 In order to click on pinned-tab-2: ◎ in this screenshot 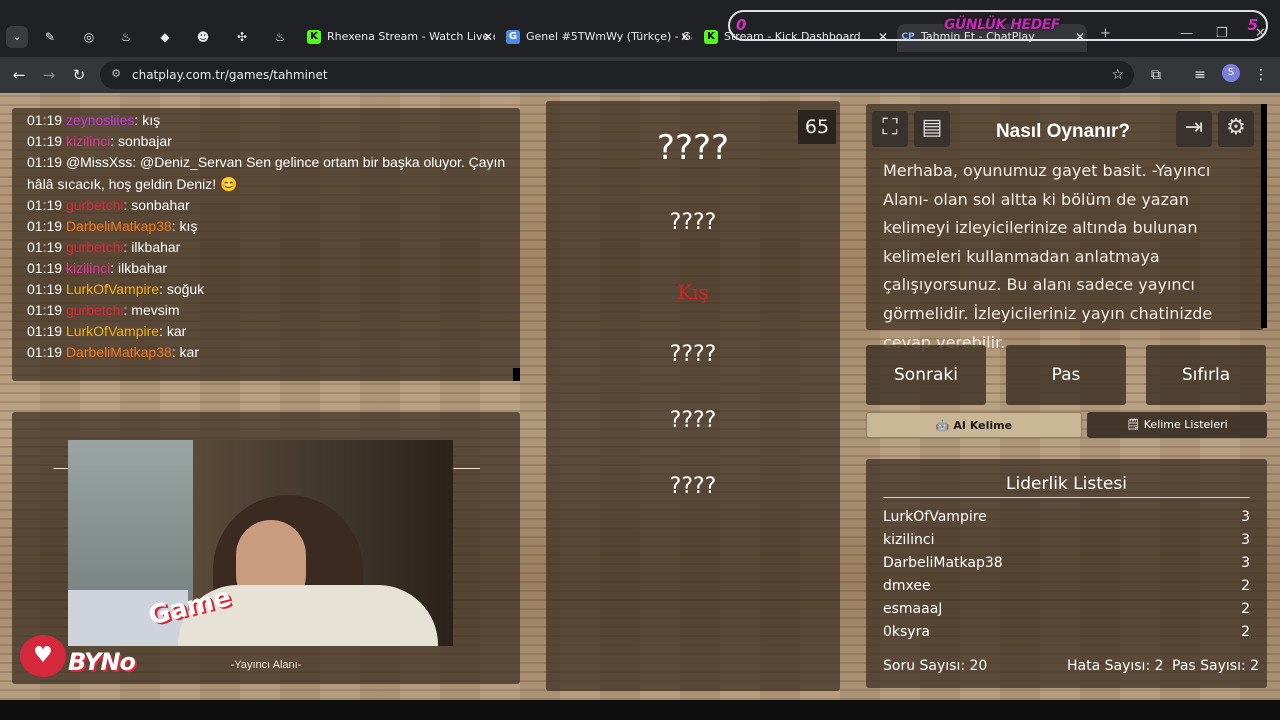, I will do `click(89, 37)`.